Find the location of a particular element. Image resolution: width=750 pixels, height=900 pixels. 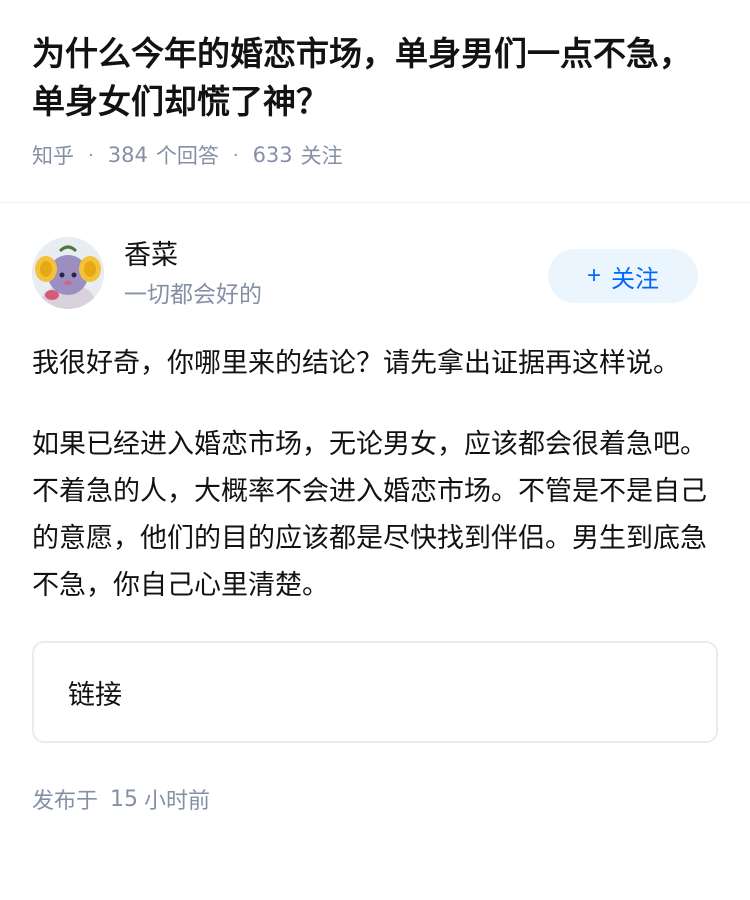

publish-prefix: 发布于 is located at coordinates (65, 801).